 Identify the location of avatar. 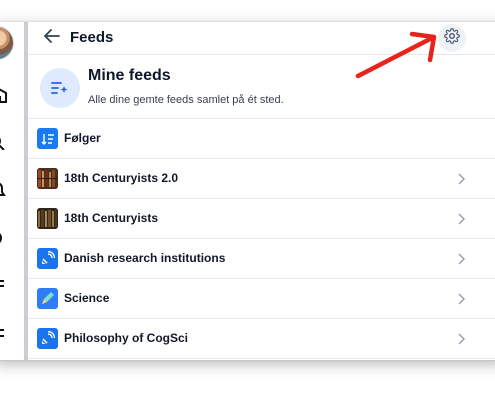
(7, 43).